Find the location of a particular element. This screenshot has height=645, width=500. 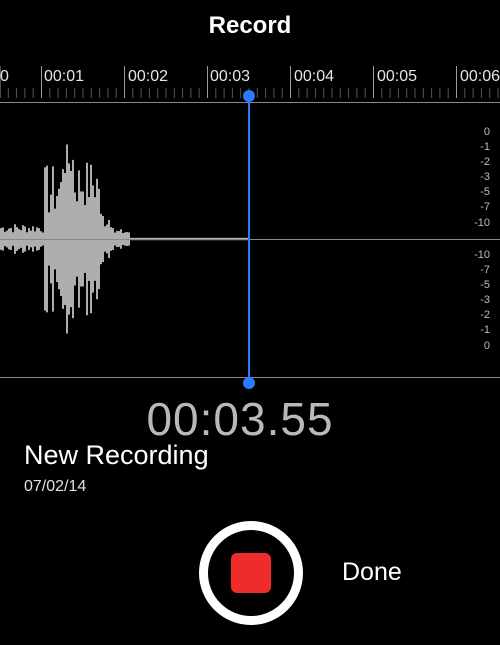

playhead is located at coordinates (249, 240).